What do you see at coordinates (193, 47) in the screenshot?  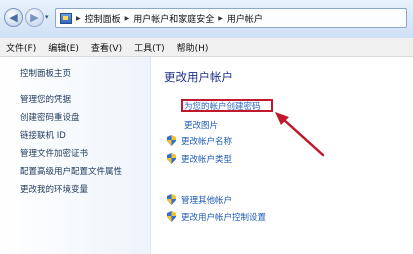 I see `menu-help: 帮助(H)` at bounding box center [193, 47].